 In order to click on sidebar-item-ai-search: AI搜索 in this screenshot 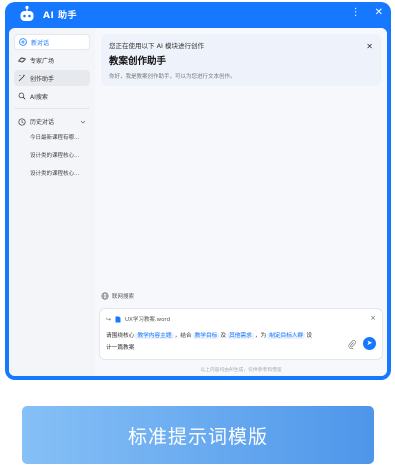, I will do `click(52, 96)`.